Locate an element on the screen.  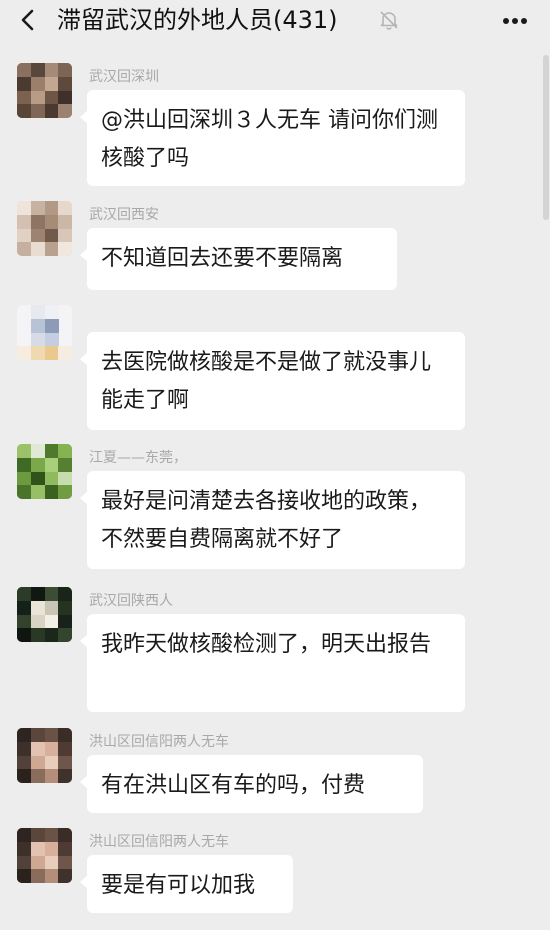
back-chevron-icon is located at coordinates (28, 20).